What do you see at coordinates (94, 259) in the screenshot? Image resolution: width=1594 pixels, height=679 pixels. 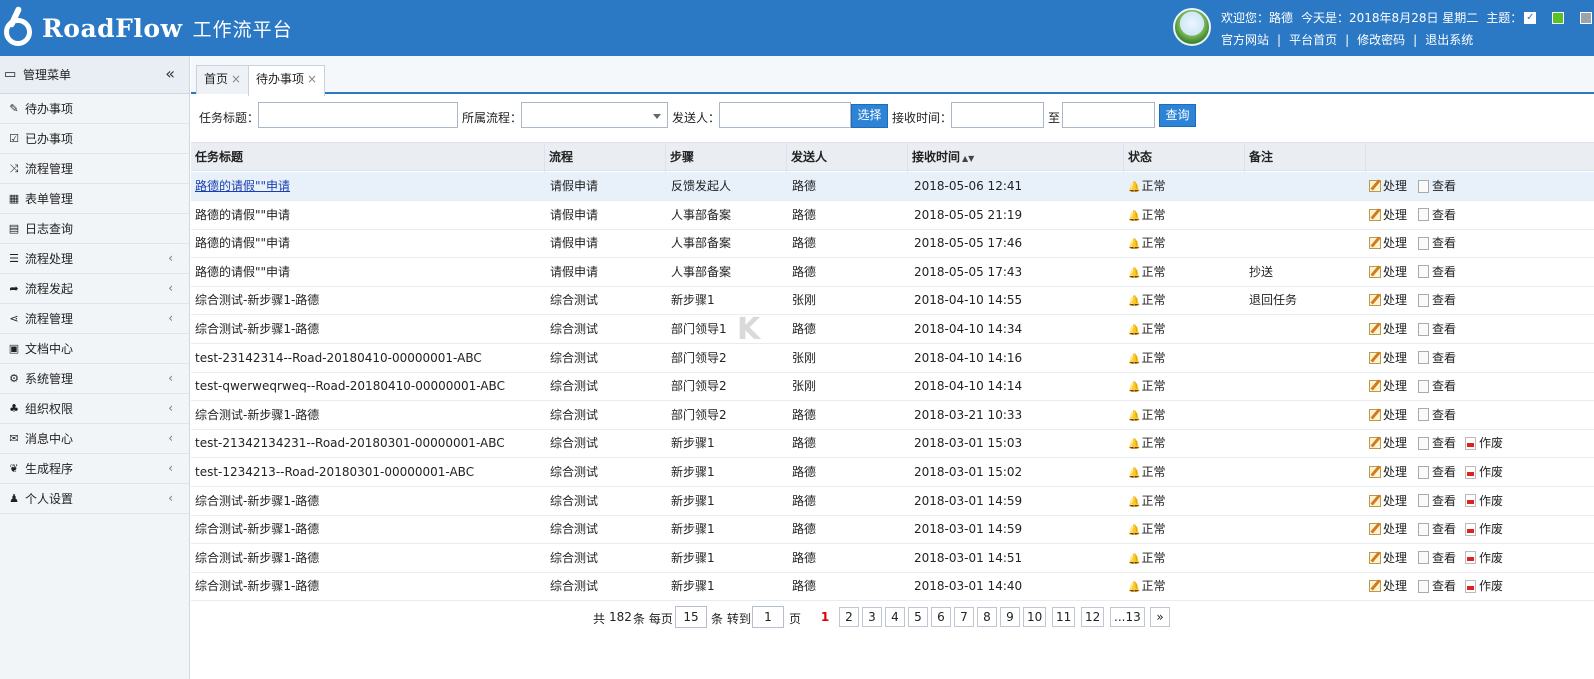 I see `sidebar-item-5: ☰ 流程处理 ‹` at bounding box center [94, 259].